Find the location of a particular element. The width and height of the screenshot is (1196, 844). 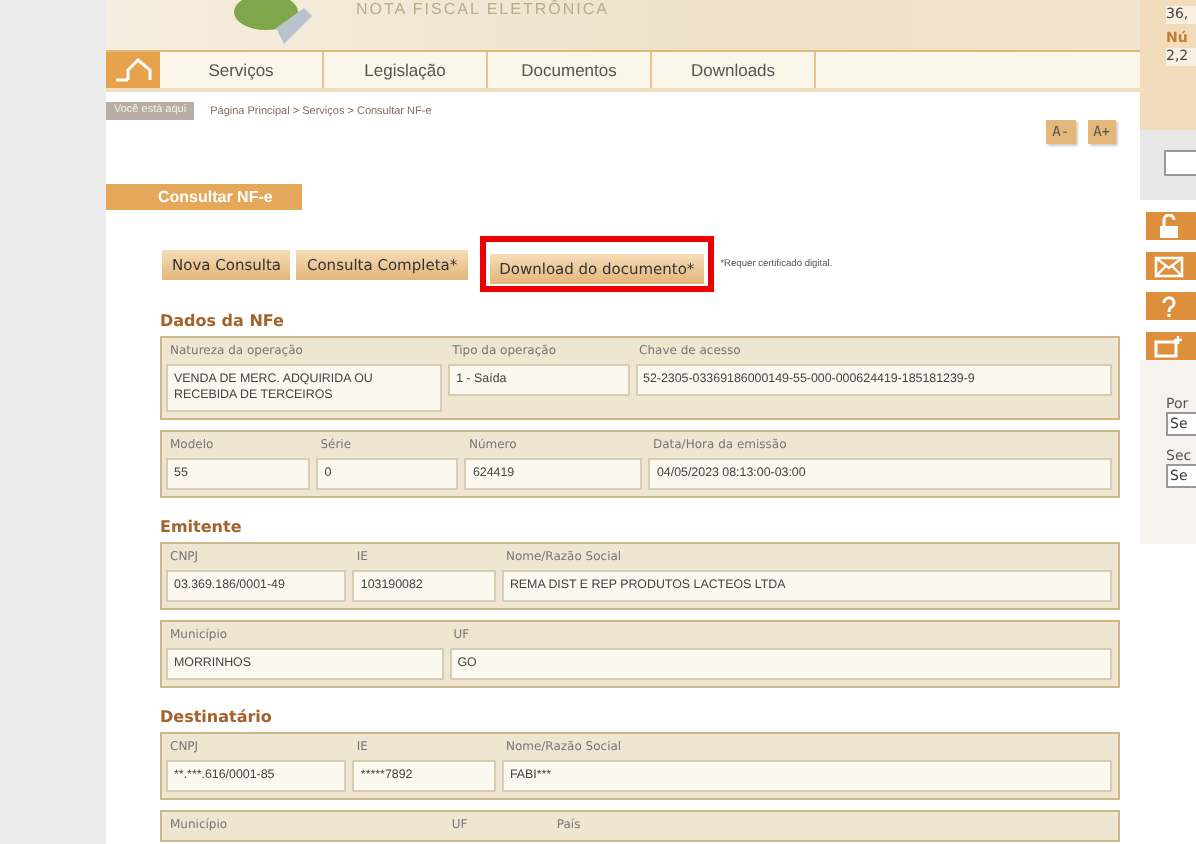

section-title: Emitente is located at coordinates (202, 527).